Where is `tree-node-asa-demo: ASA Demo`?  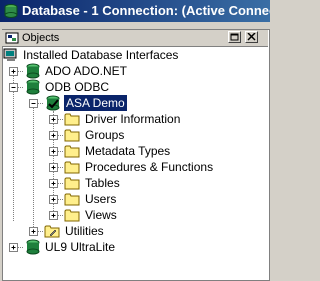
tree-node-asa-demo: ASA Demo is located at coordinates (103, 103).